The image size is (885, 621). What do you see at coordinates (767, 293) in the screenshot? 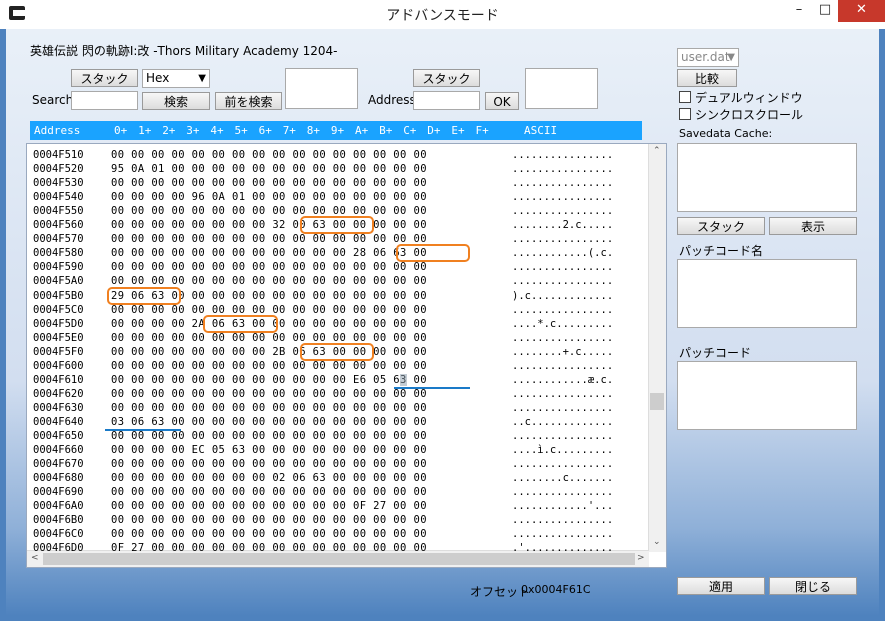
I see `patch-name-box` at bounding box center [767, 293].